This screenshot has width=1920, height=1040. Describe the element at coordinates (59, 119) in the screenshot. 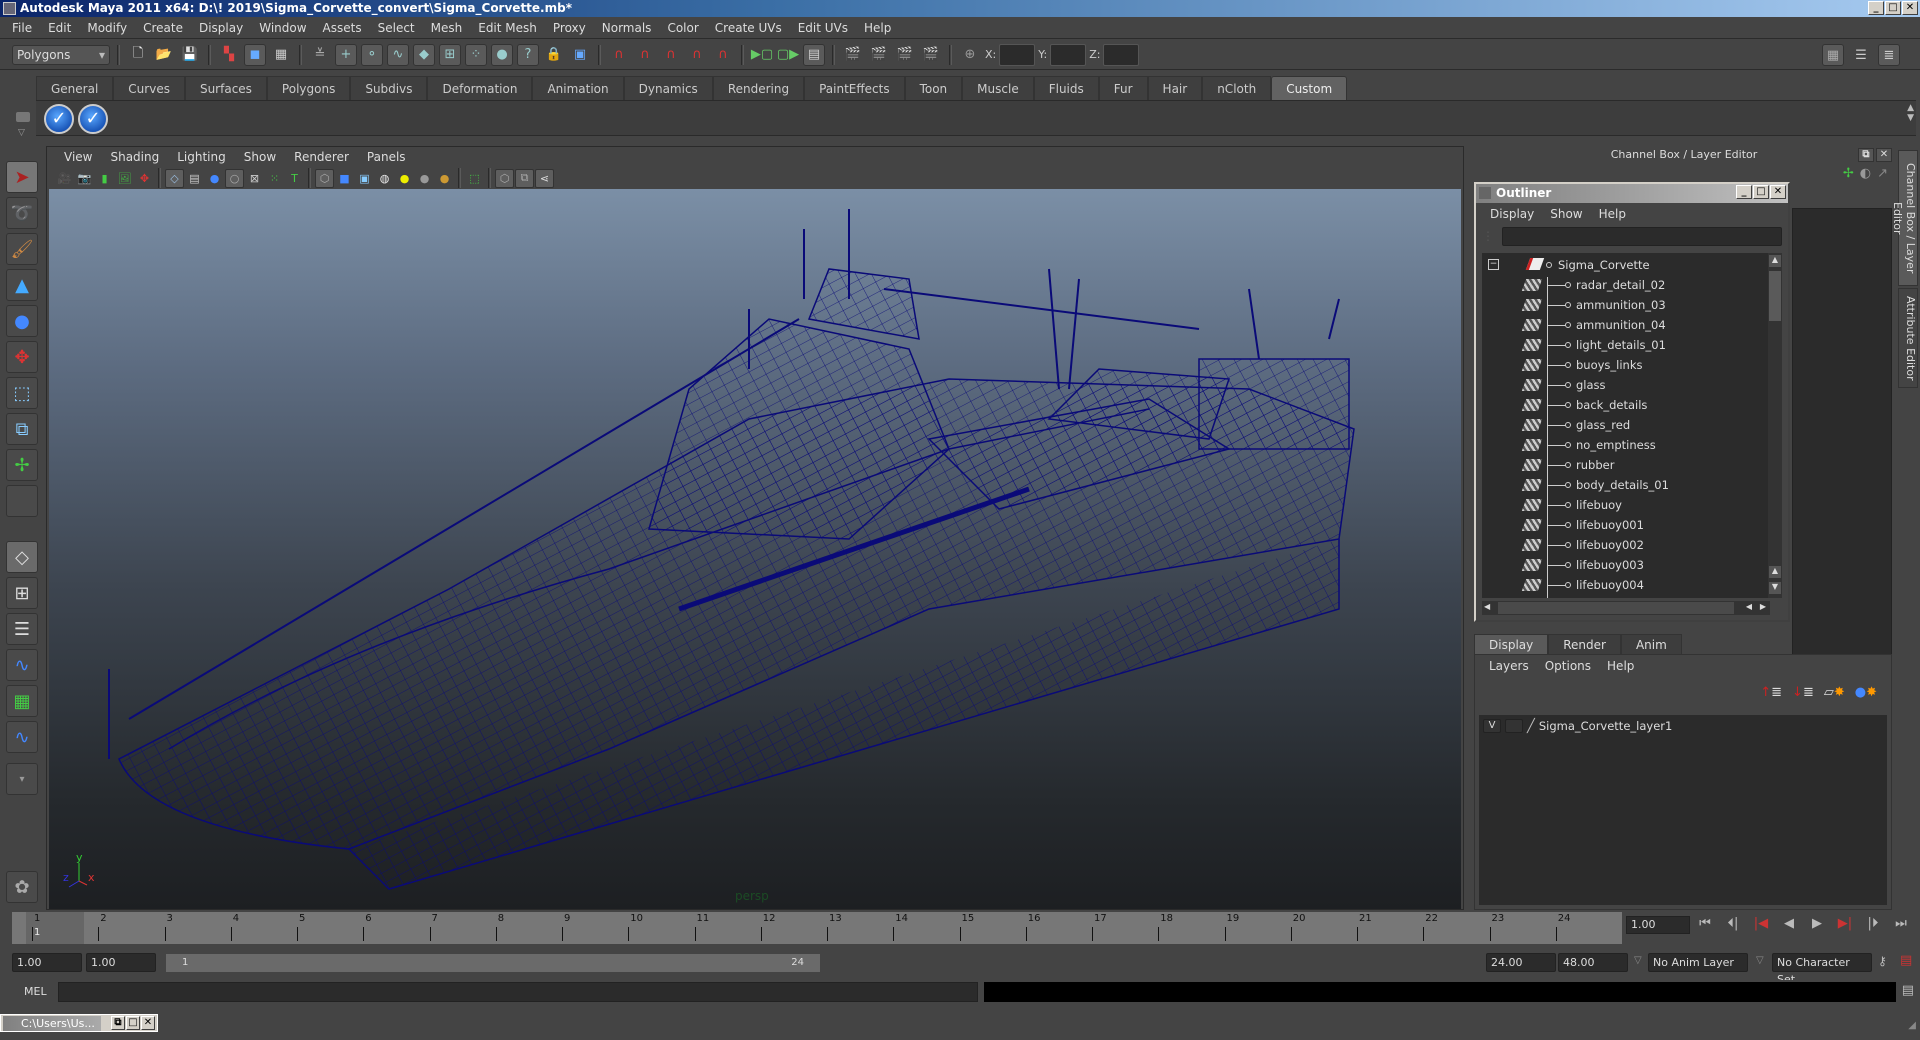

I see `checkmark-icon: ✓` at that location.